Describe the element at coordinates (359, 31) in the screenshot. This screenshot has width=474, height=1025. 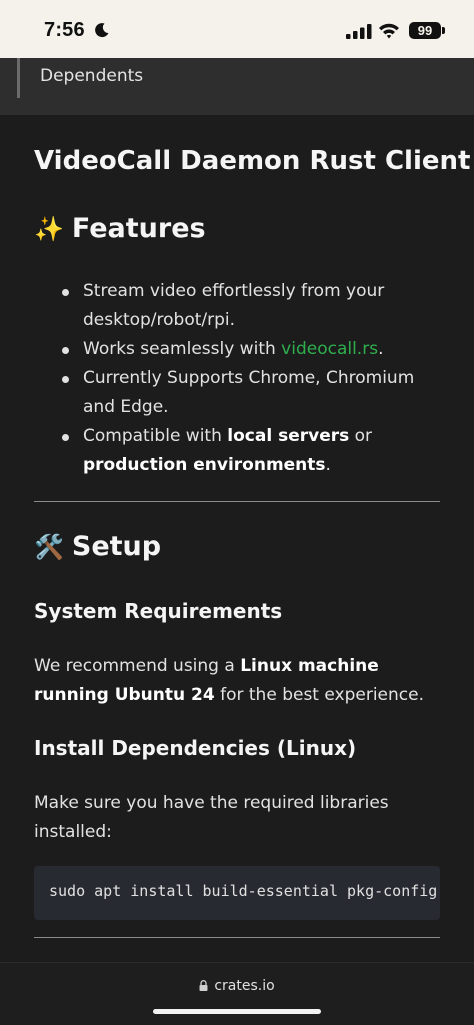
I see `cellular-signal-icon` at that location.